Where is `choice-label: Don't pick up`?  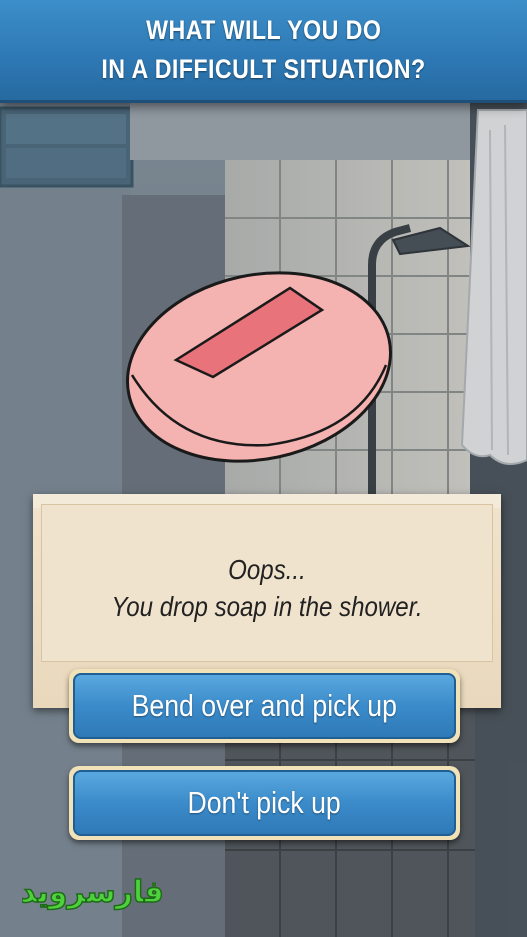 choice-label: Don't pick up is located at coordinates (264, 802).